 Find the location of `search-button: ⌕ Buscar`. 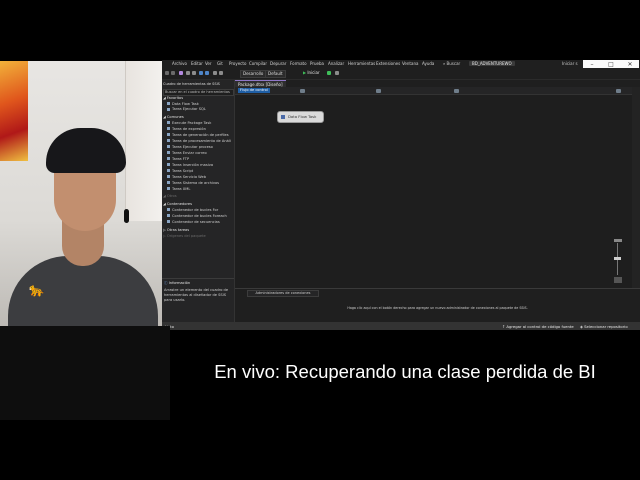

search-button: ⌕ Buscar is located at coordinates (451, 63).